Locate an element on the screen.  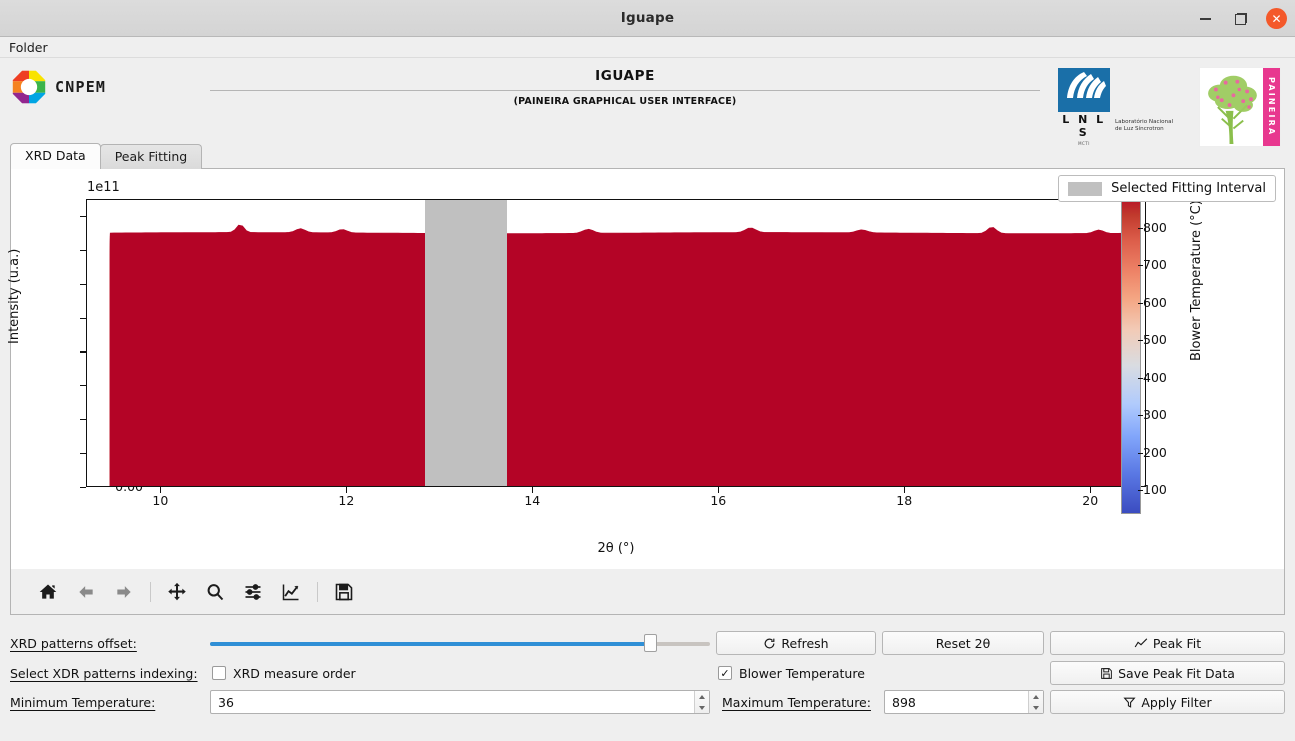
blower-temperature-label: Blower Temperature is located at coordinates (802, 673).